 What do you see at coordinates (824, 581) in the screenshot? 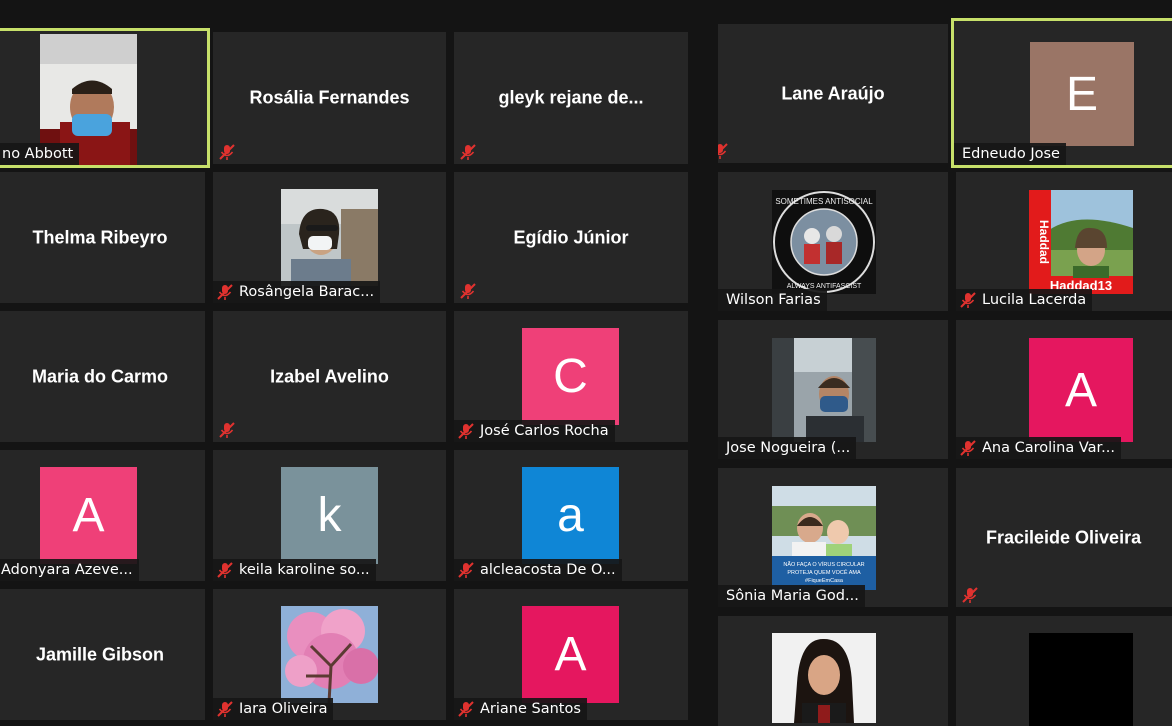
I see `caption-line-3: #FiqueEmCasa` at bounding box center [824, 581].